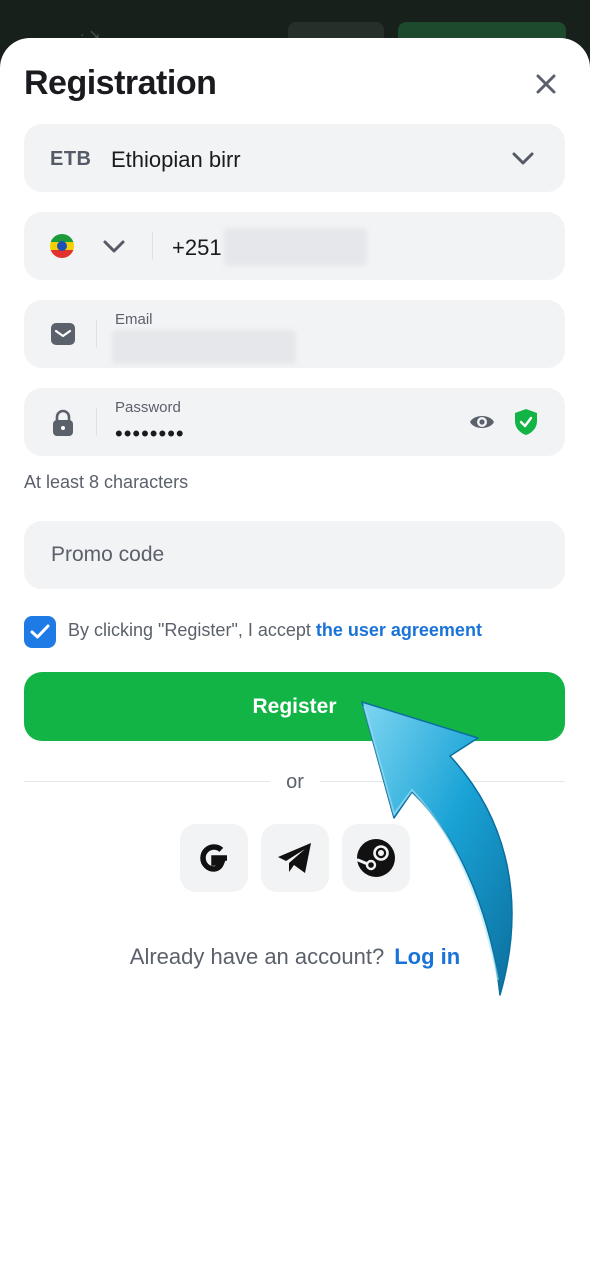  What do you see at coordinates (134, 319) in the screenshot?
I see `email-label: Email` at bounding box center [134, 319].